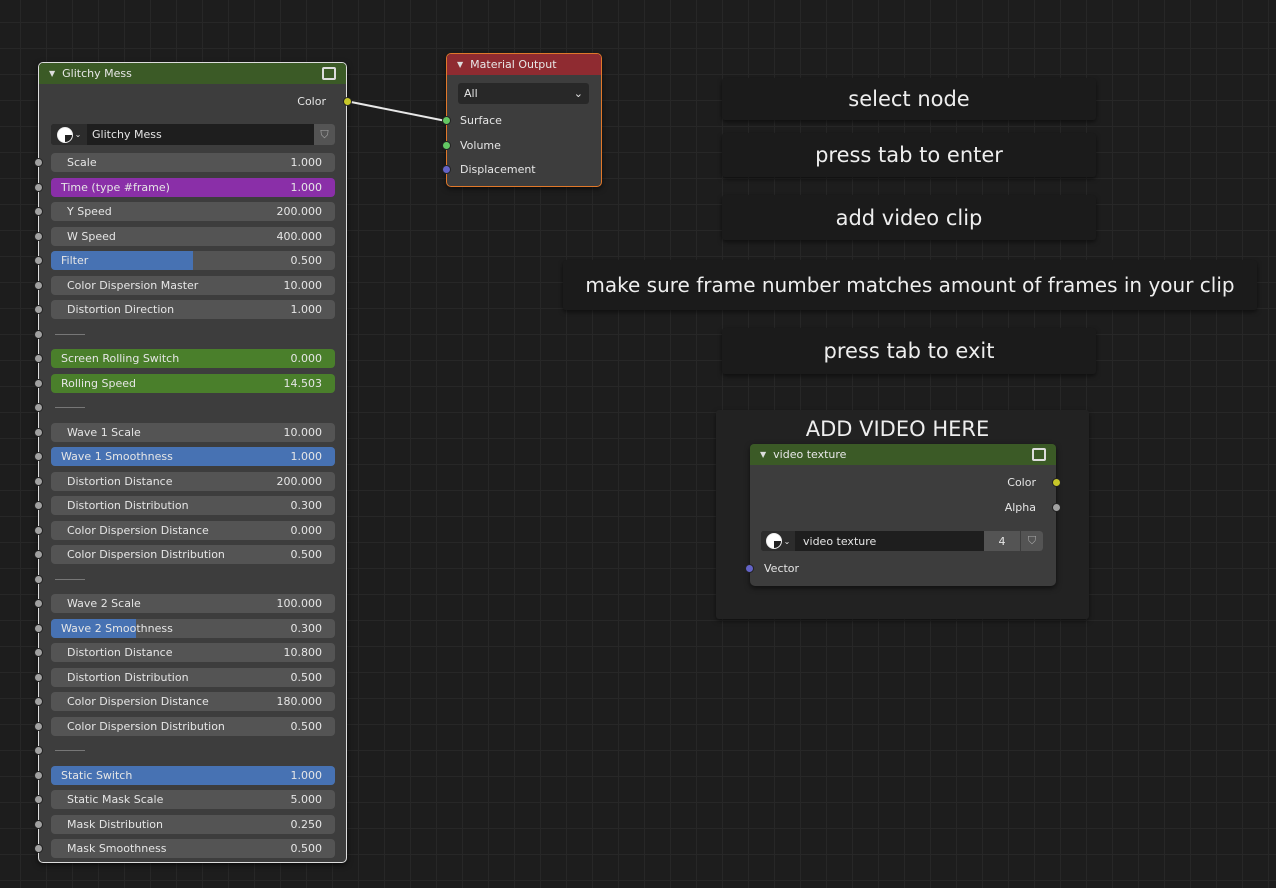 The height and width of the screenshot is (888, 1276). What do you see at coordinates (909, 155) in the screenshot?
I see `note-press-tab-enter: press tab to enter` at bounding box center [909, 155].